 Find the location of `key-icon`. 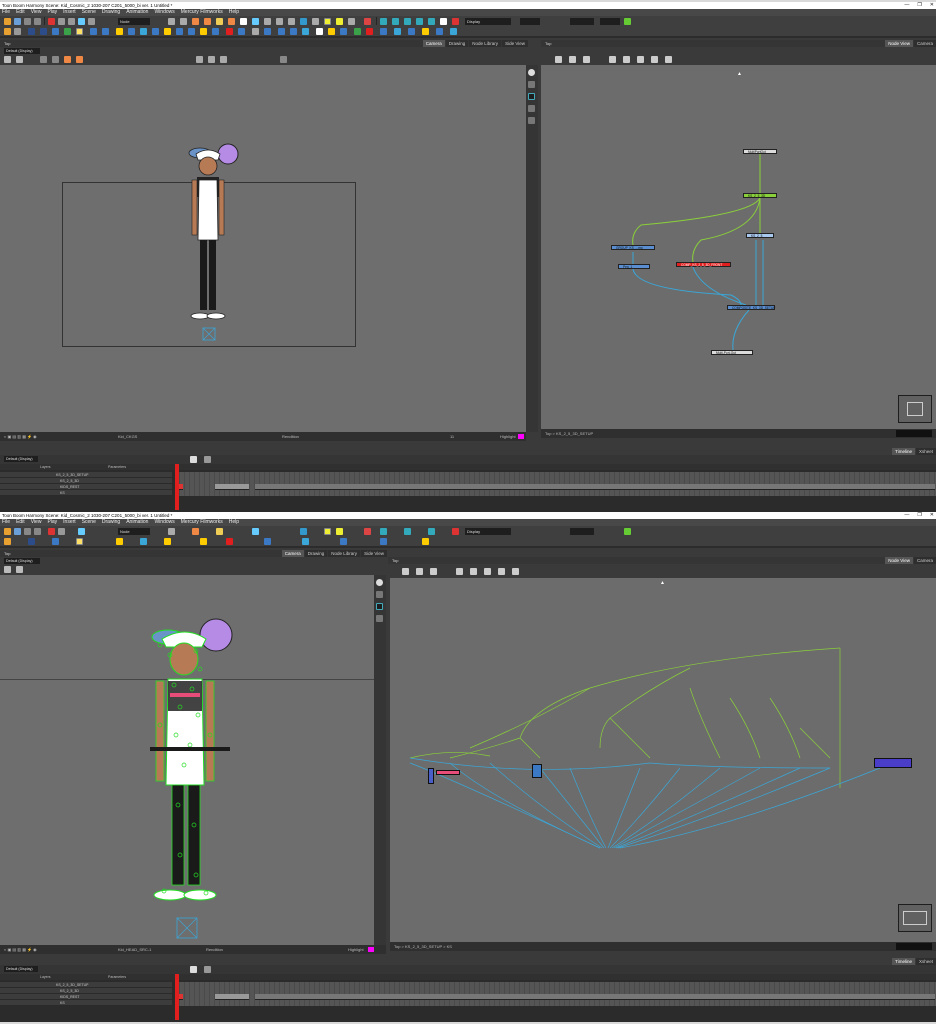

key-icon is located at coordinates (455, 21).